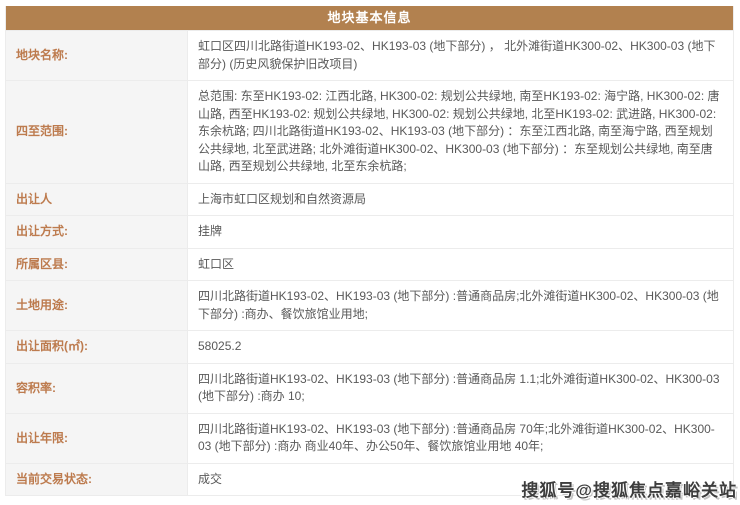  I want to click on row-label-district: 所属区县:, so click(97, 264).